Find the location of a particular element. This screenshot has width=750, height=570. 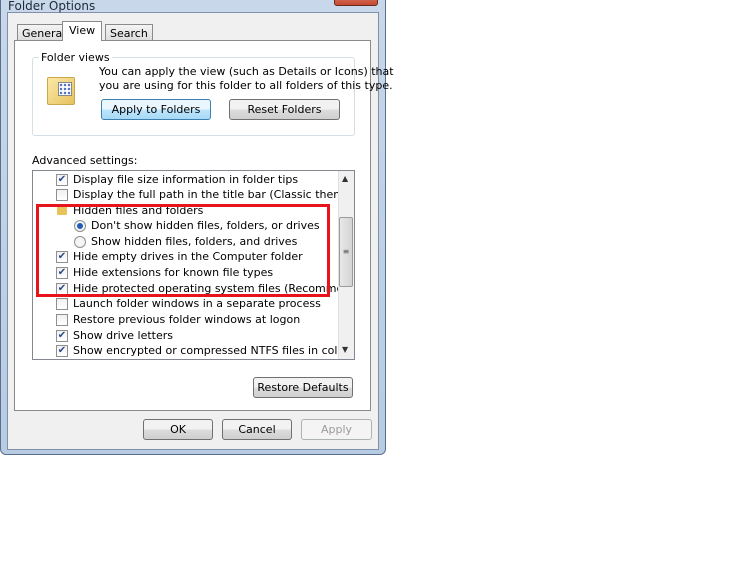

scroll-down-icon: ▼ is located at coordinates (345, 349).